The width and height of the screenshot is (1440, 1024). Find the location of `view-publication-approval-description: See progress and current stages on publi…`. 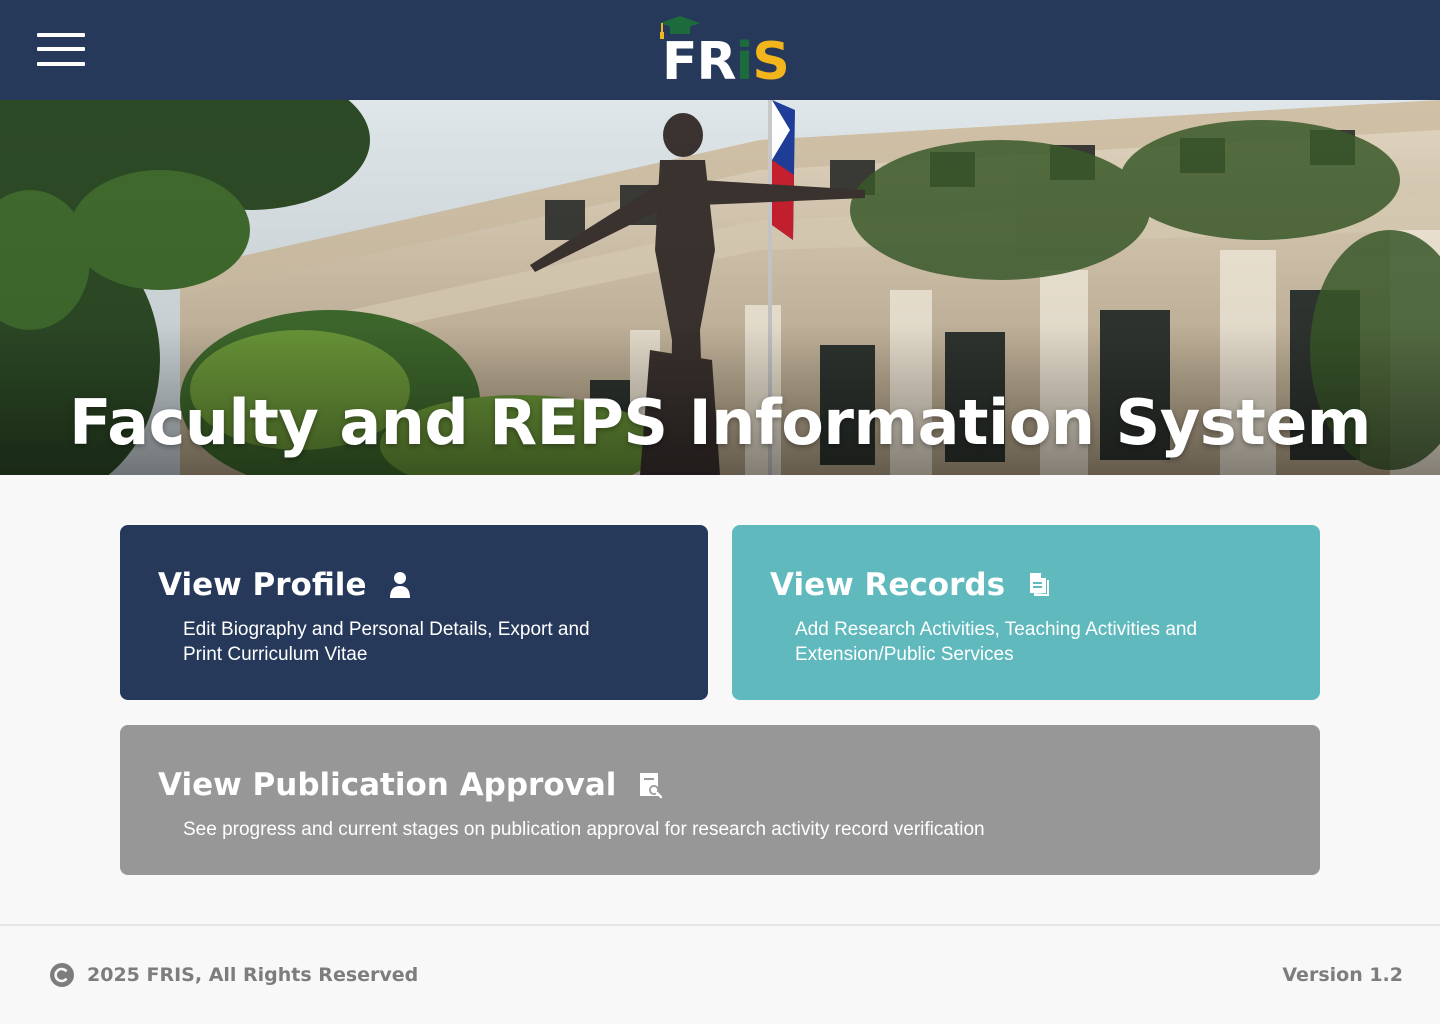

view-publication-approval-description: See progress and current stages on publi… is located at coordinates (584, 829).